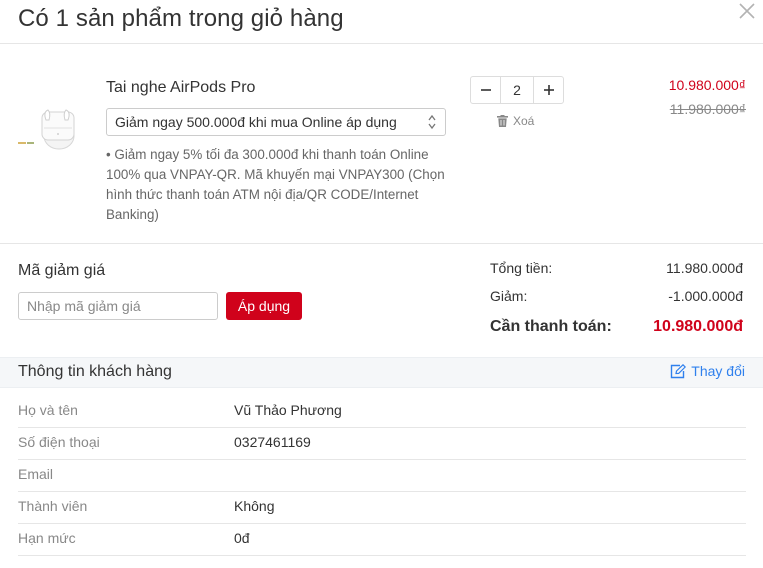 The image size is (763, 568). What do you see at coordinates (47, 538) in the screenshot?
I see `customer-row-label: Hạn mức` at bounding box center [47, 538].